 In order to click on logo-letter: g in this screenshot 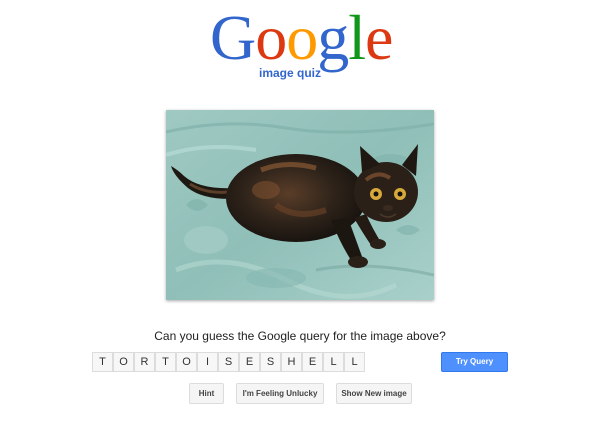, I will do `click(333, 37)`.